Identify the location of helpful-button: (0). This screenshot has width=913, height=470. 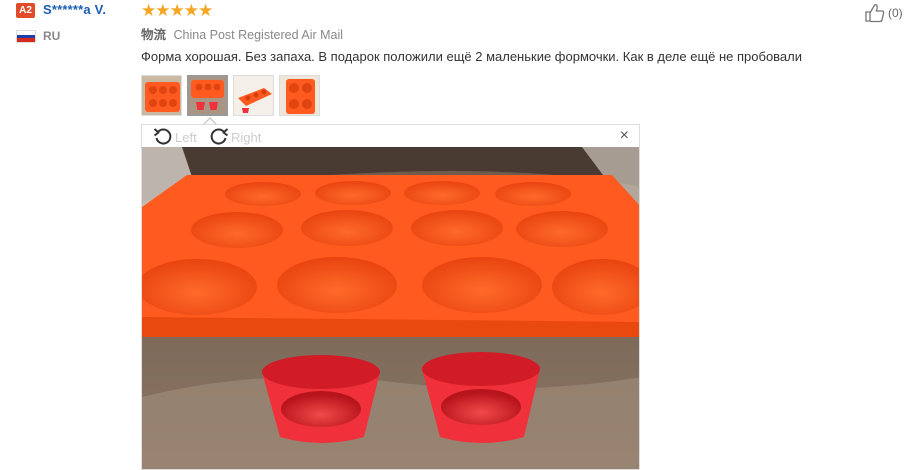
(883, 13).